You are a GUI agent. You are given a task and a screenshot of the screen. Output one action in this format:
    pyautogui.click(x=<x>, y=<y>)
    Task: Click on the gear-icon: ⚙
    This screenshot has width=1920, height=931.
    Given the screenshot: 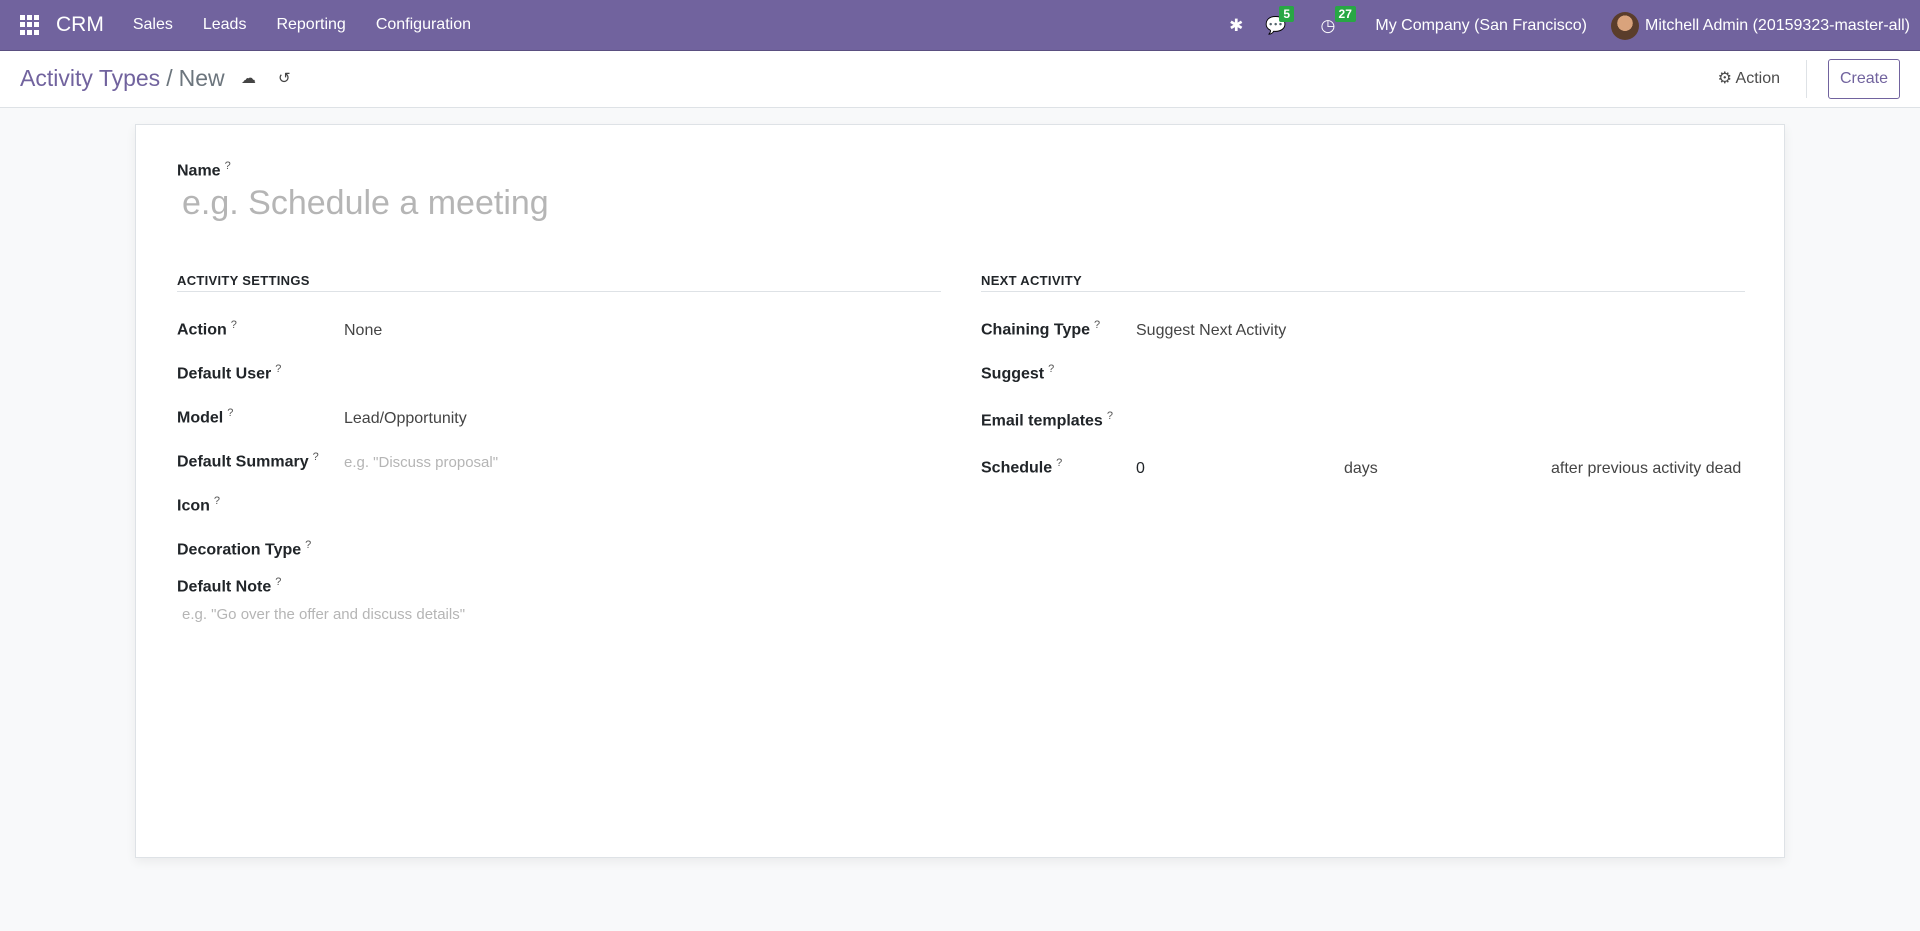 What is the action you would take?
    pyautogui.click(x=1724, y=78)
    